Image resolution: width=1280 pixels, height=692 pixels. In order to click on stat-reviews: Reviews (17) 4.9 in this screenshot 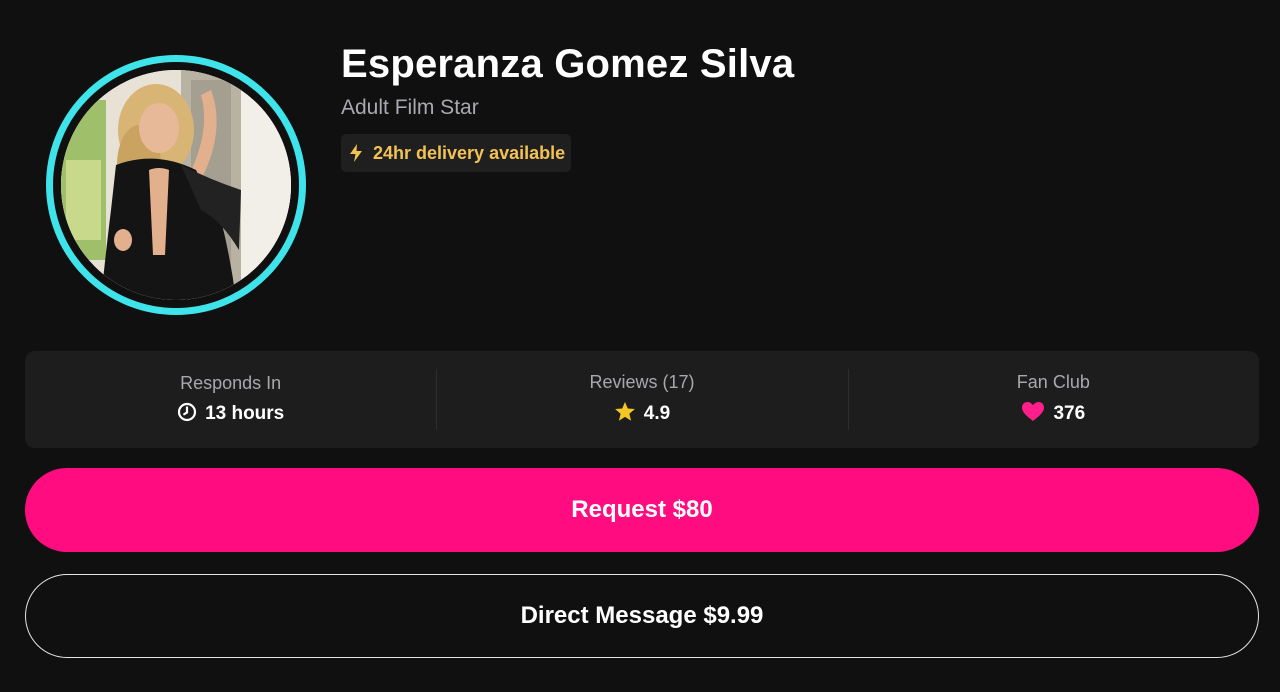, I will do `click(641, 399)`.